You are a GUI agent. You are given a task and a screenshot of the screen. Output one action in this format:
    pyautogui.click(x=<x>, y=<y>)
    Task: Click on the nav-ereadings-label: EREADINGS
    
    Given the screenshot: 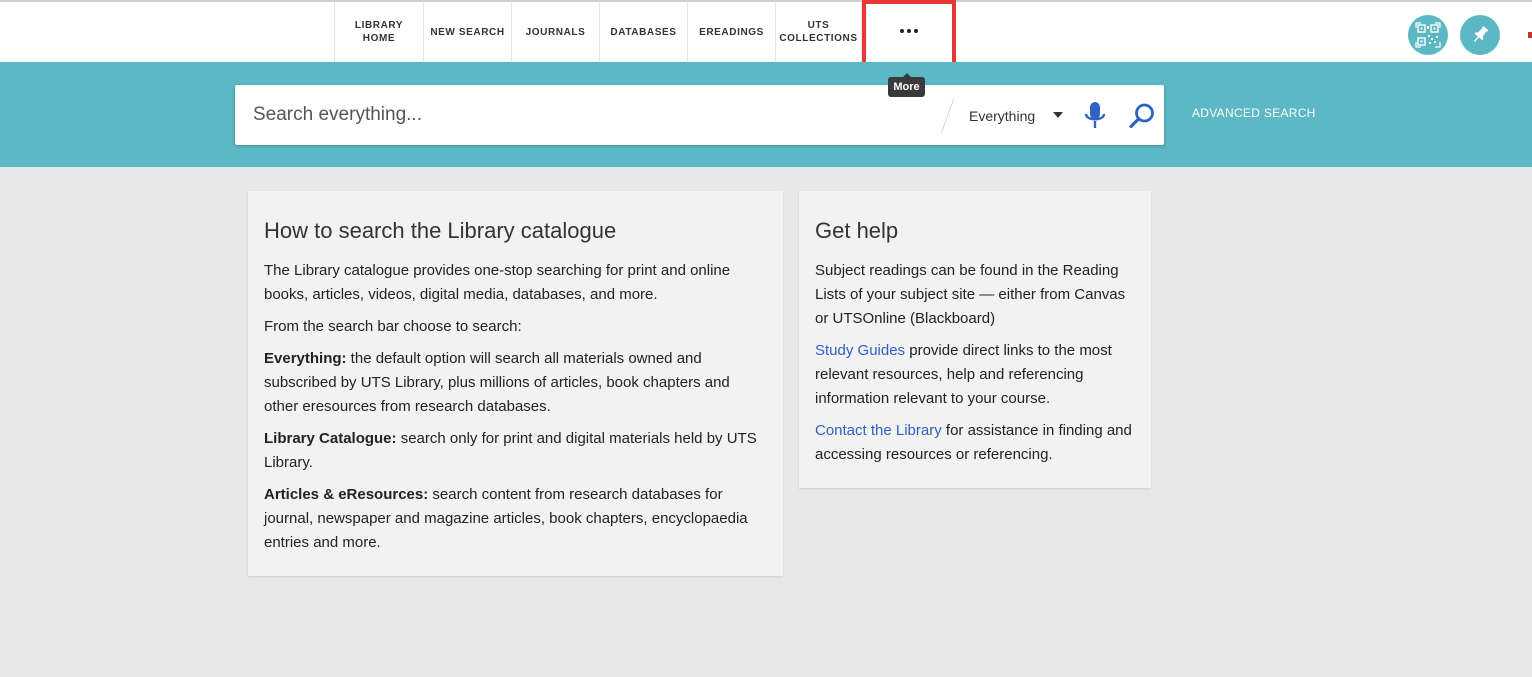 What is the action you would take?
    pyautogui.click(x=731, y=32)
    